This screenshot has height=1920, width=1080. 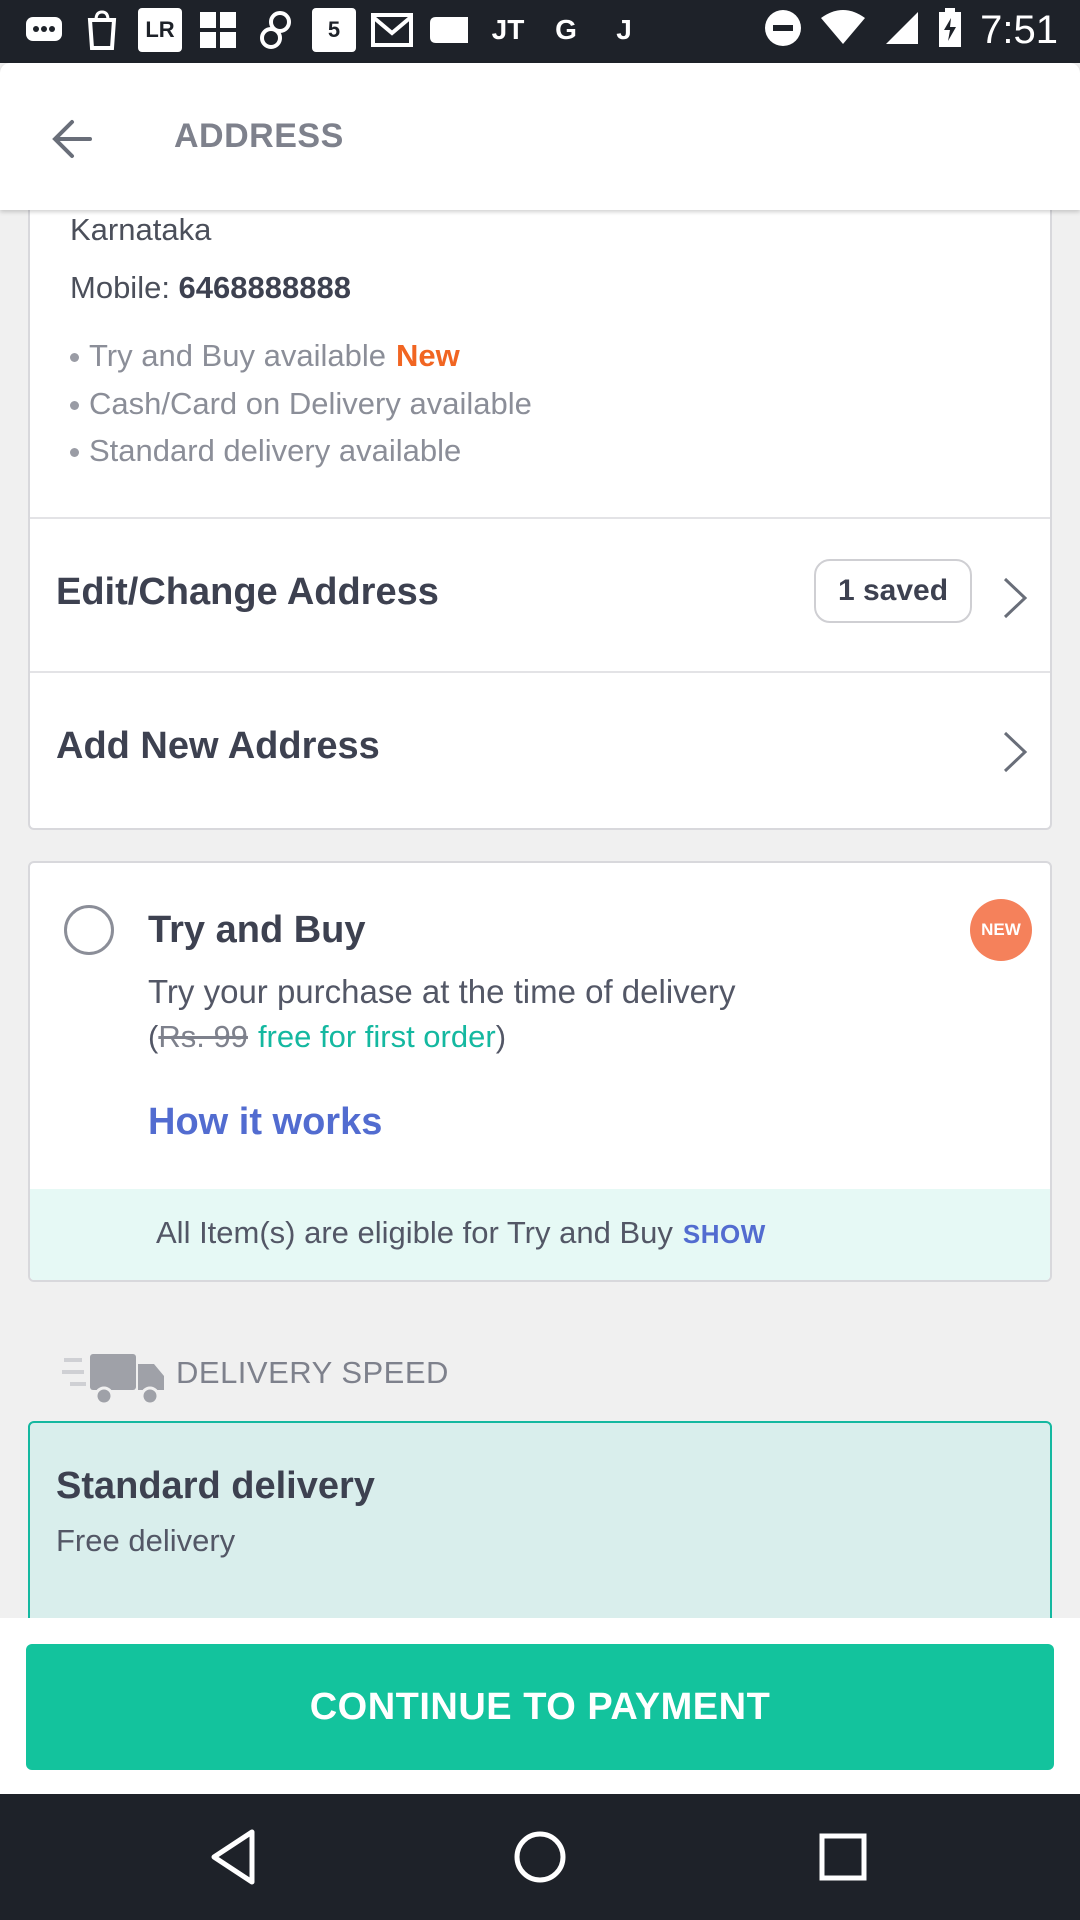 I want to click on j-icon: J, so click(x=624, y=29).